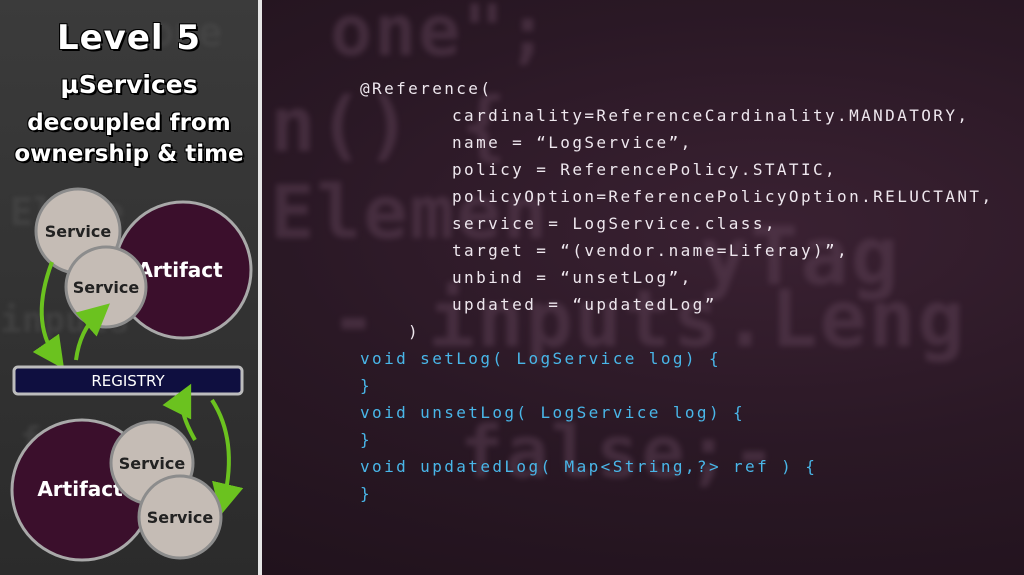 This screenshot has width=1024, height=575. What do you see at coordinates (540, 358) in the screenshot?
I see `code-line: void setLog( LogService log) {` at bounding box center [540, 358].